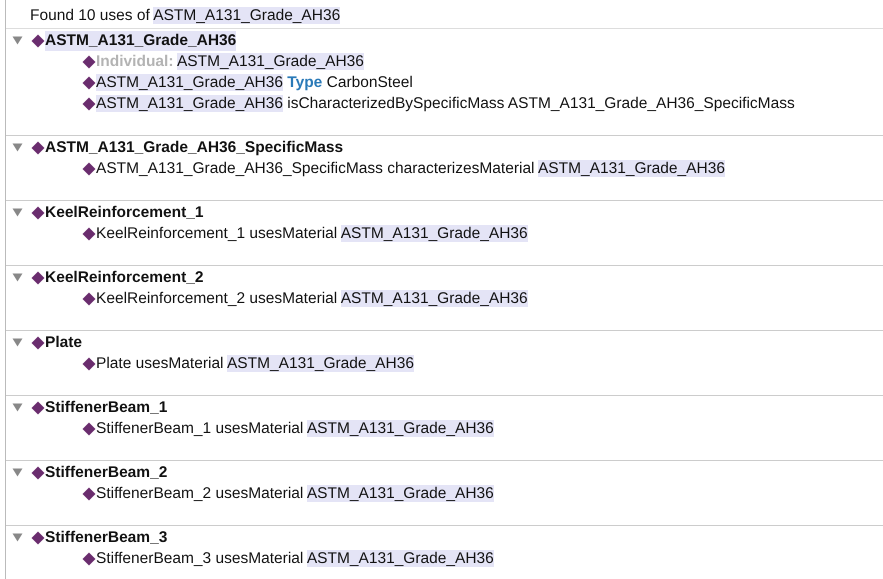 This screenshot has height=579, width=883. I want to click on individual-name: StiffenerBeam_1, so click(106, 408).